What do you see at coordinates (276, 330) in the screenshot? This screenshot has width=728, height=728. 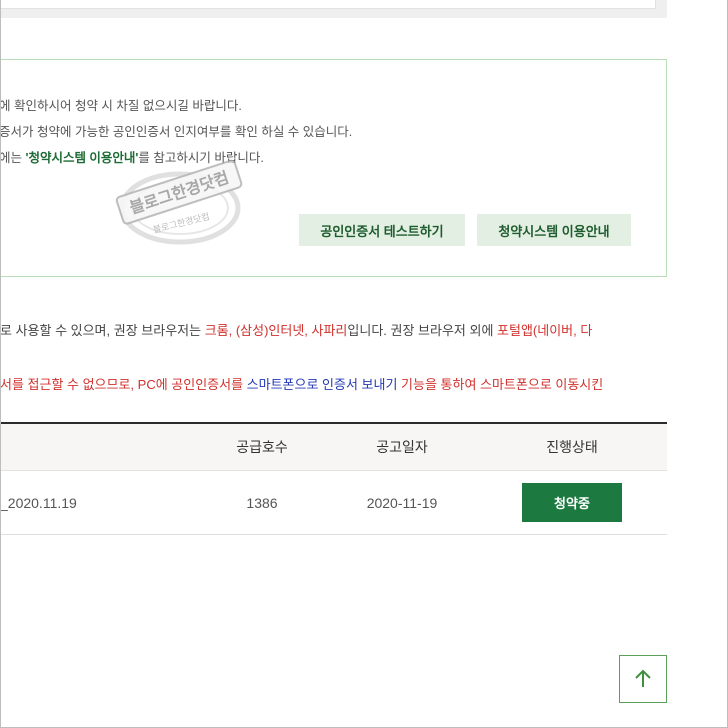 I see `browser-note-1b: 크롬, (삼성)인터넷, 사파리` at bounding box center [276, 330].